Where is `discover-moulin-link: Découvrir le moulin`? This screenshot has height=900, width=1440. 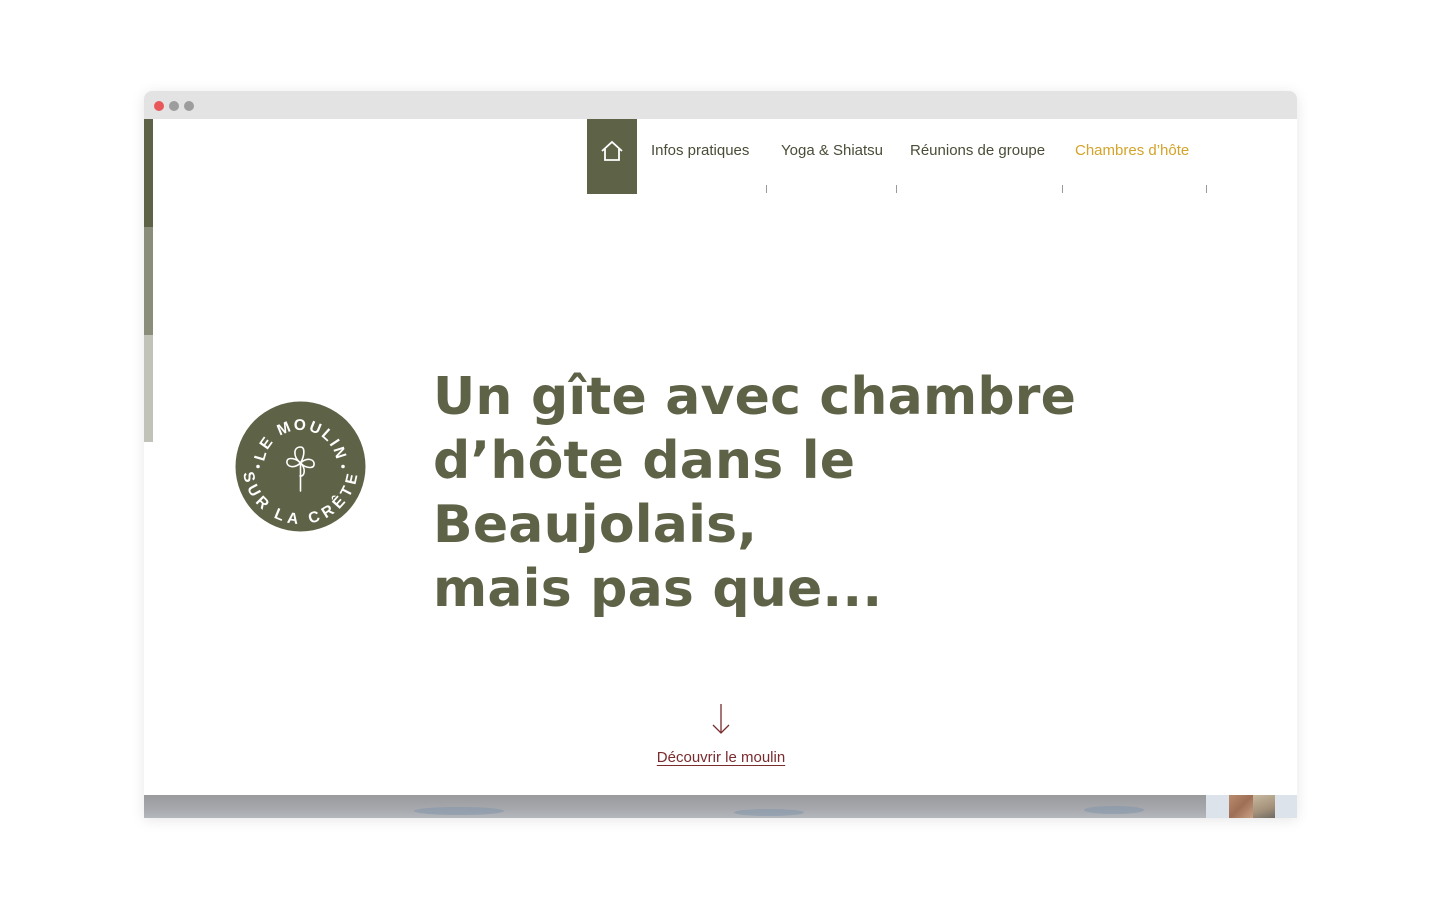 discover-moulin-link: Découvrir le moulin is located at coordinates (721, 757).